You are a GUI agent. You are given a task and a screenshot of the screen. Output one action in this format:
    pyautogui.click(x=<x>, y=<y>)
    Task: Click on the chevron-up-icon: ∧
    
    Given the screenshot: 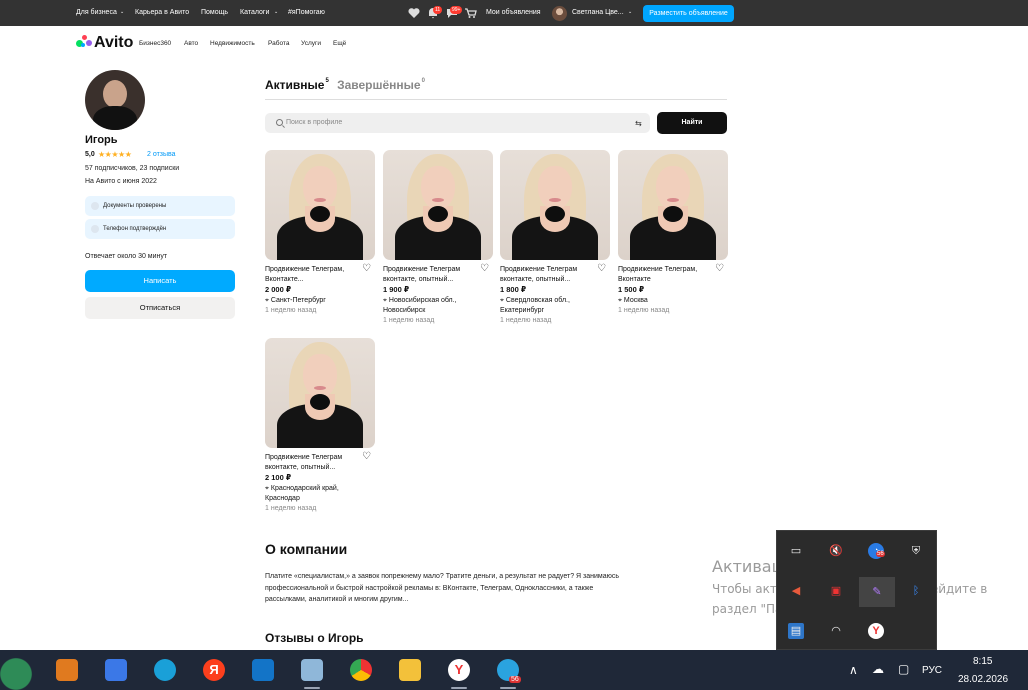 What is the action you would take?
    pyautogui.click(x=853, y=670)
    